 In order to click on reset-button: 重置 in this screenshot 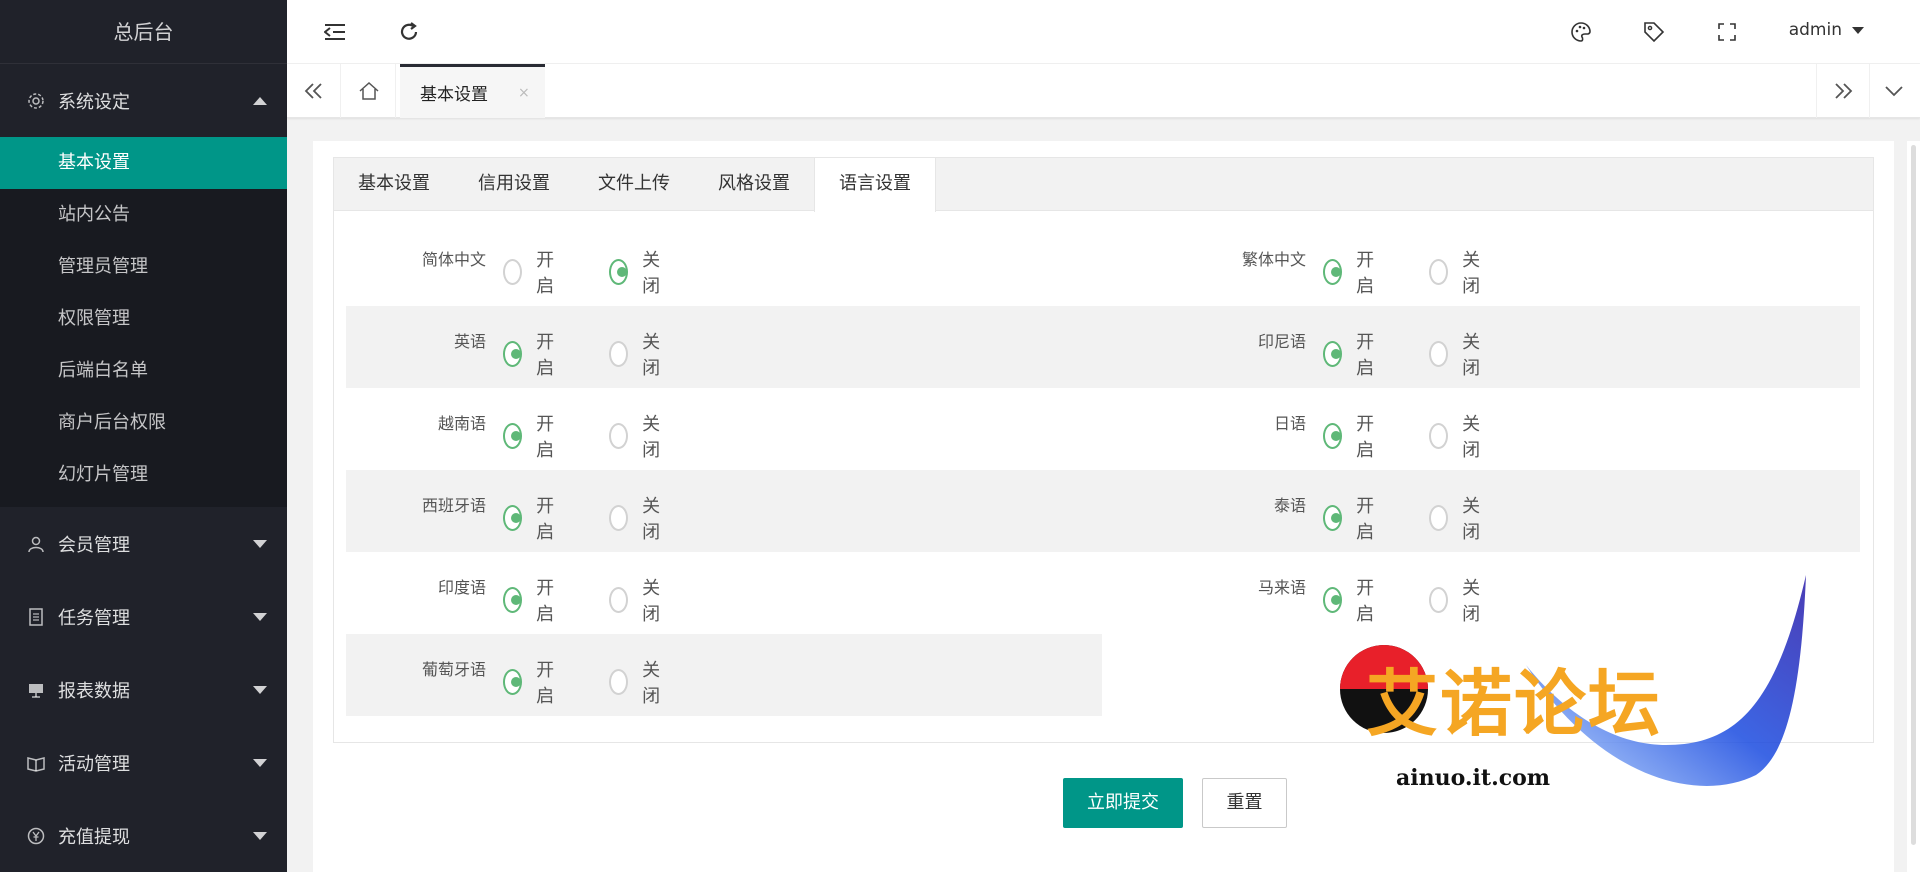, I will do `click(1244, 803)`.